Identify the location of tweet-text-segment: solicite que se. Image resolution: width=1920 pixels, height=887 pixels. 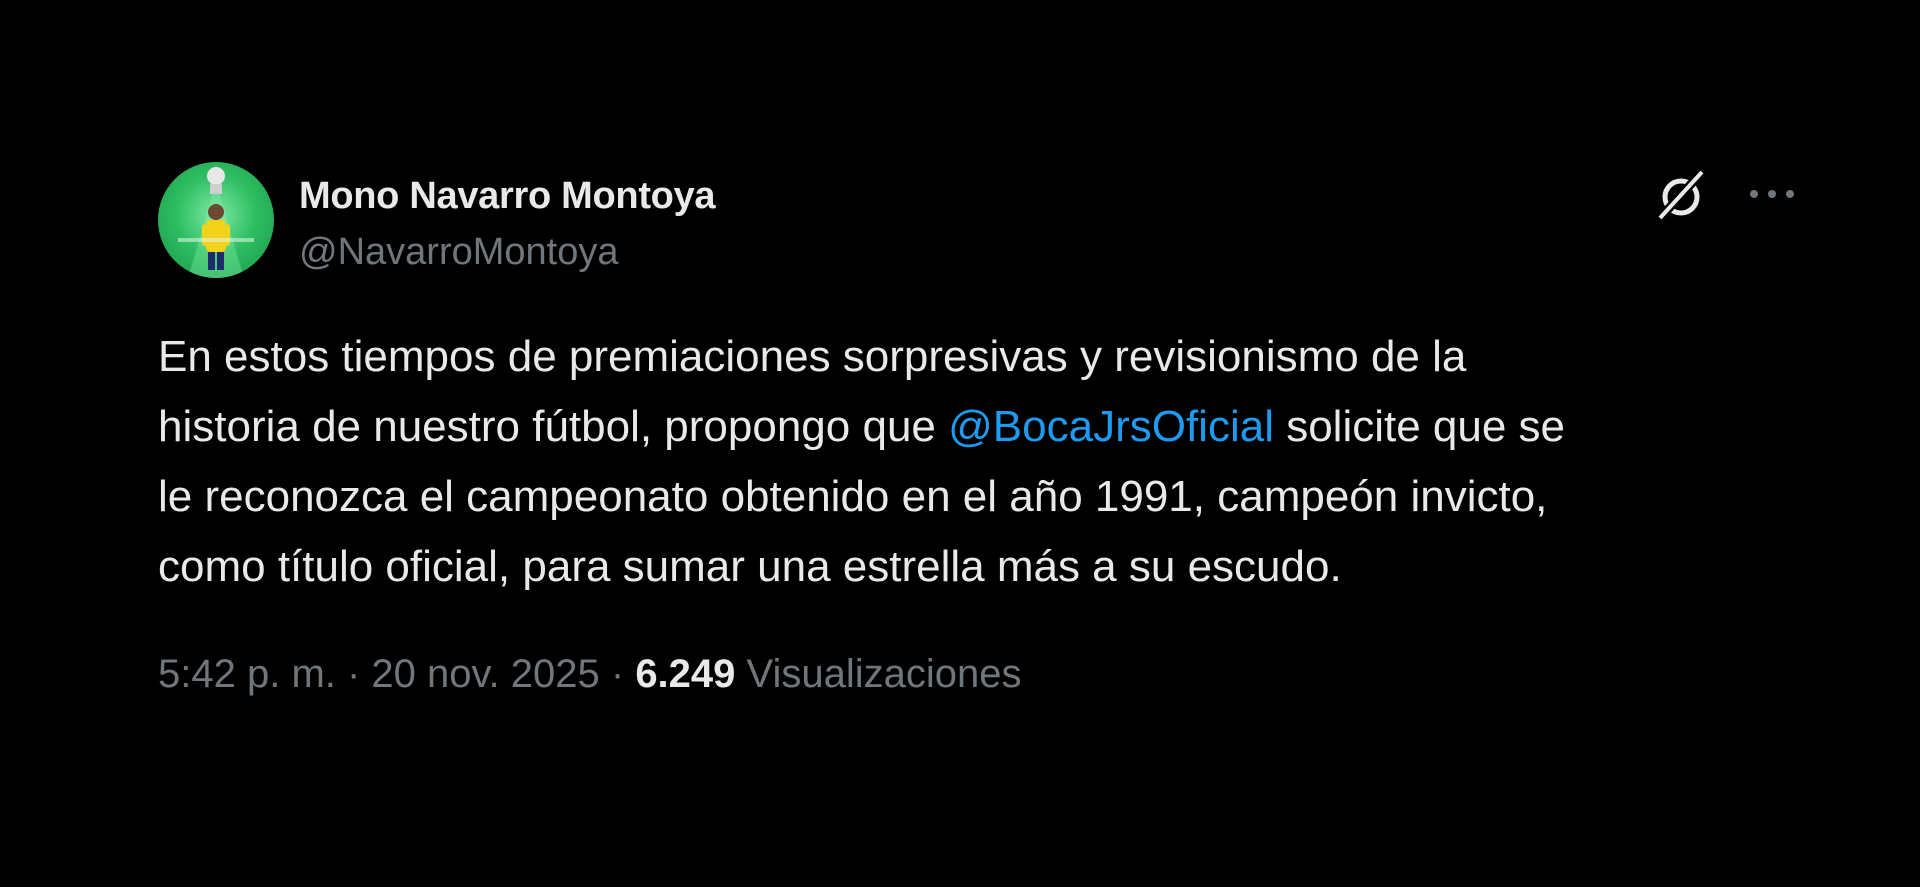
(1419, 426).